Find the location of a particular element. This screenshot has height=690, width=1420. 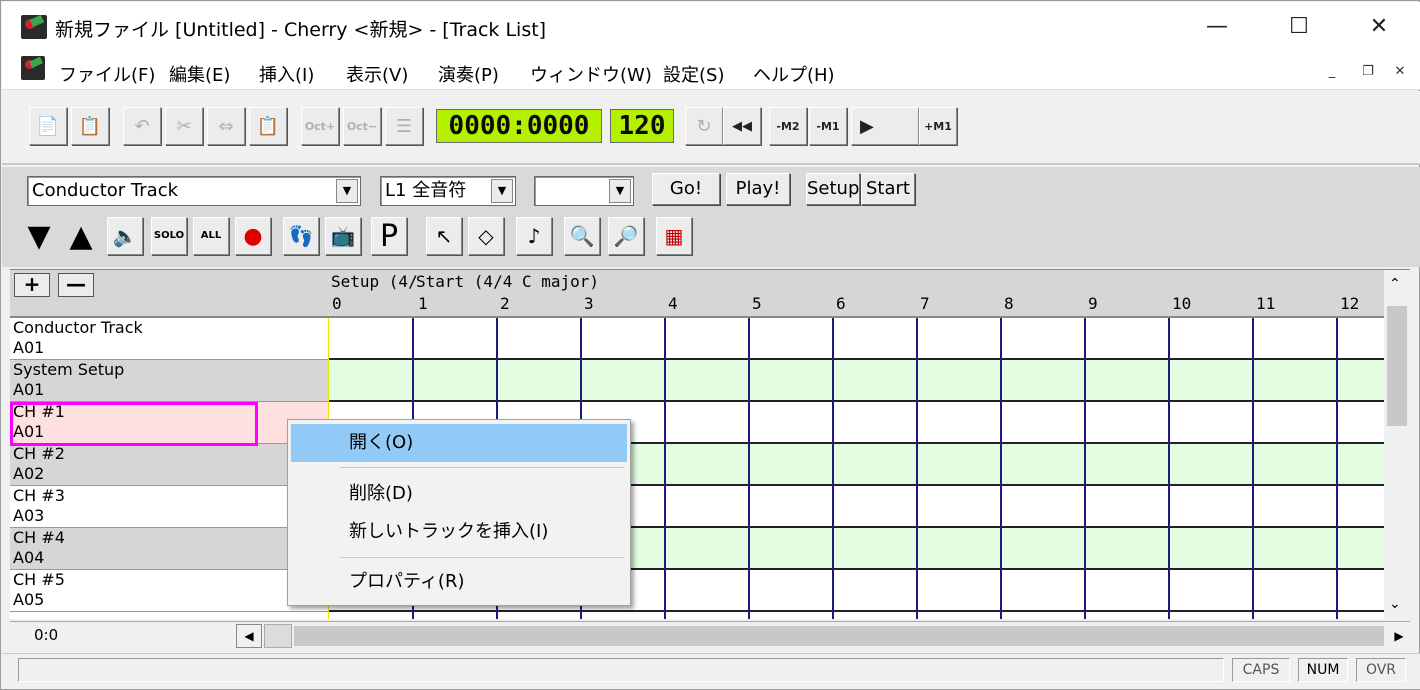

move-down-icon: ▼ is located at coordinates (39, 236).